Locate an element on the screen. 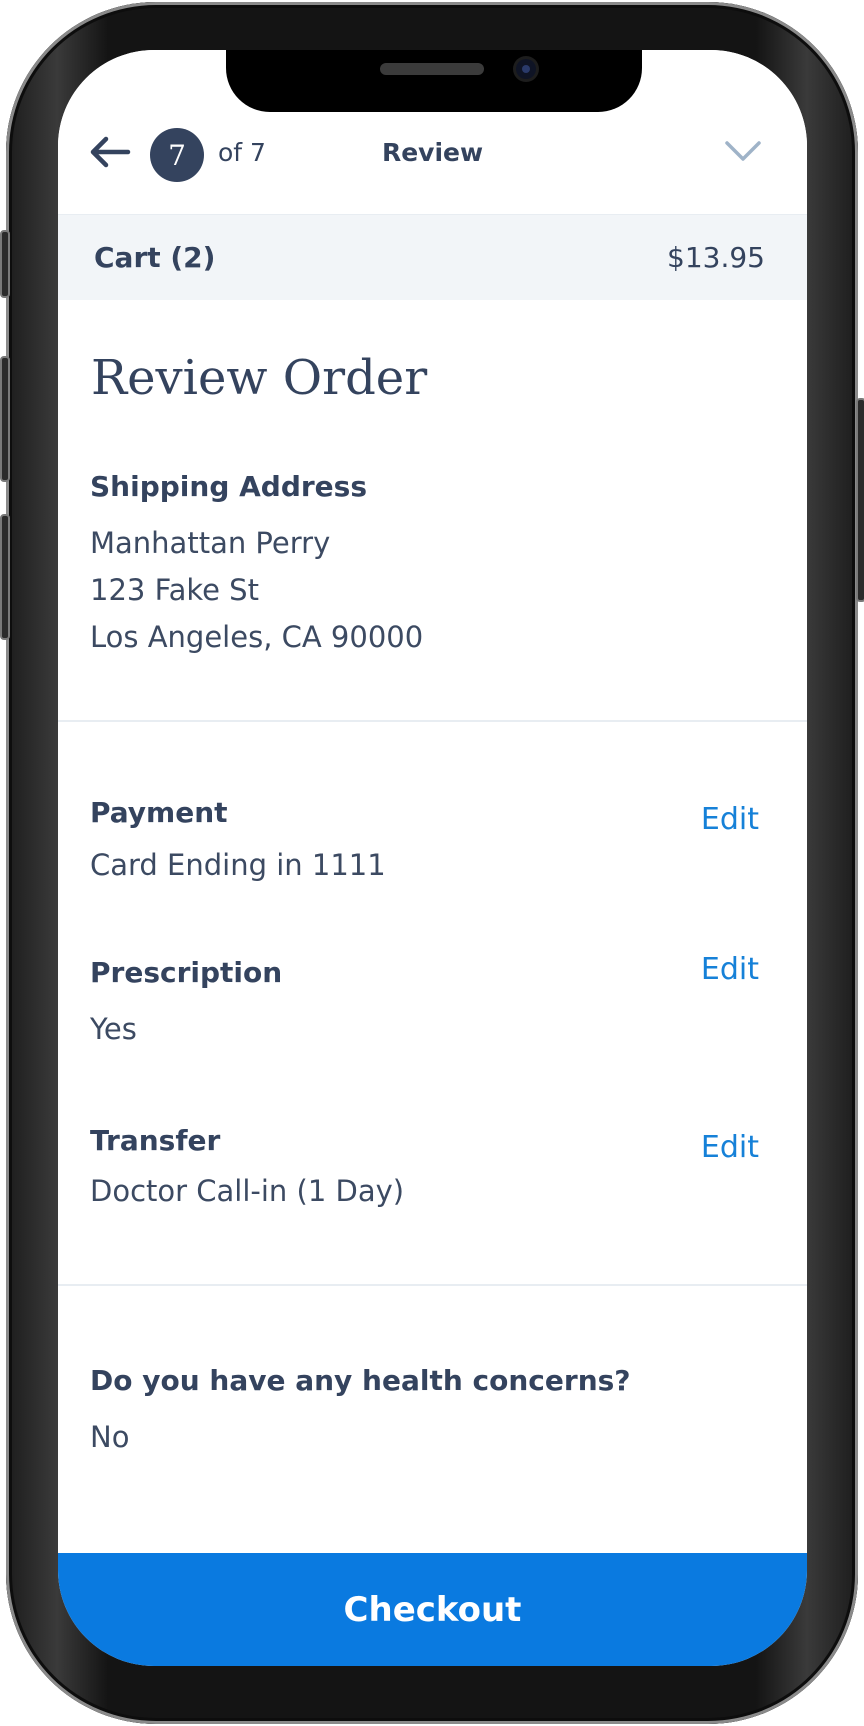  shipping-city: Los Angeles, CA 90000 is located at coordinates (257, 637).